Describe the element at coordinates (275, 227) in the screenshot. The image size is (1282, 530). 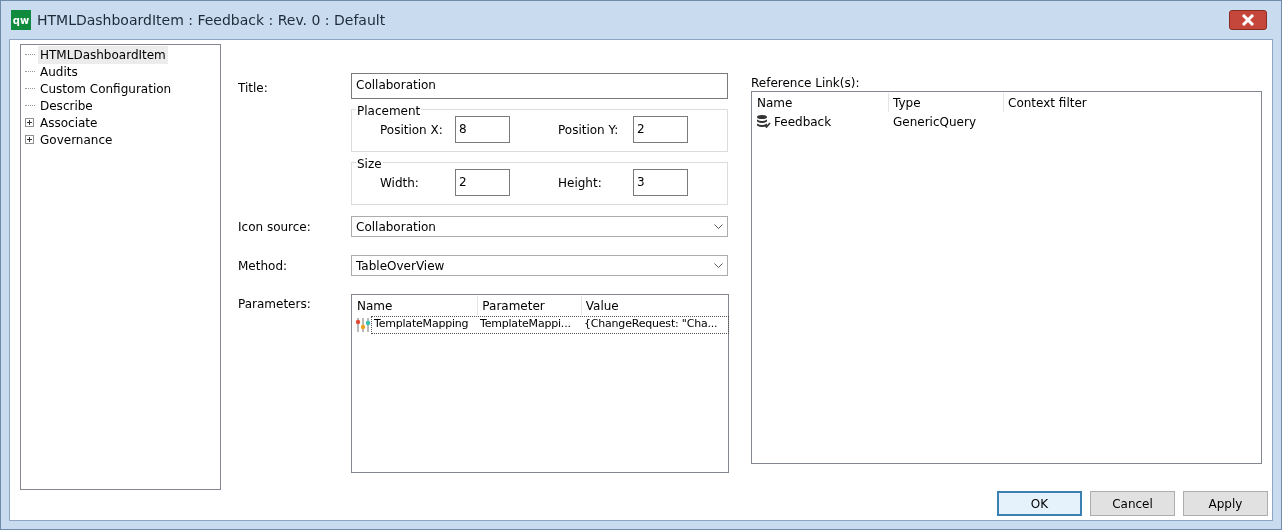
I see `field-label: Icon source:` at that location.